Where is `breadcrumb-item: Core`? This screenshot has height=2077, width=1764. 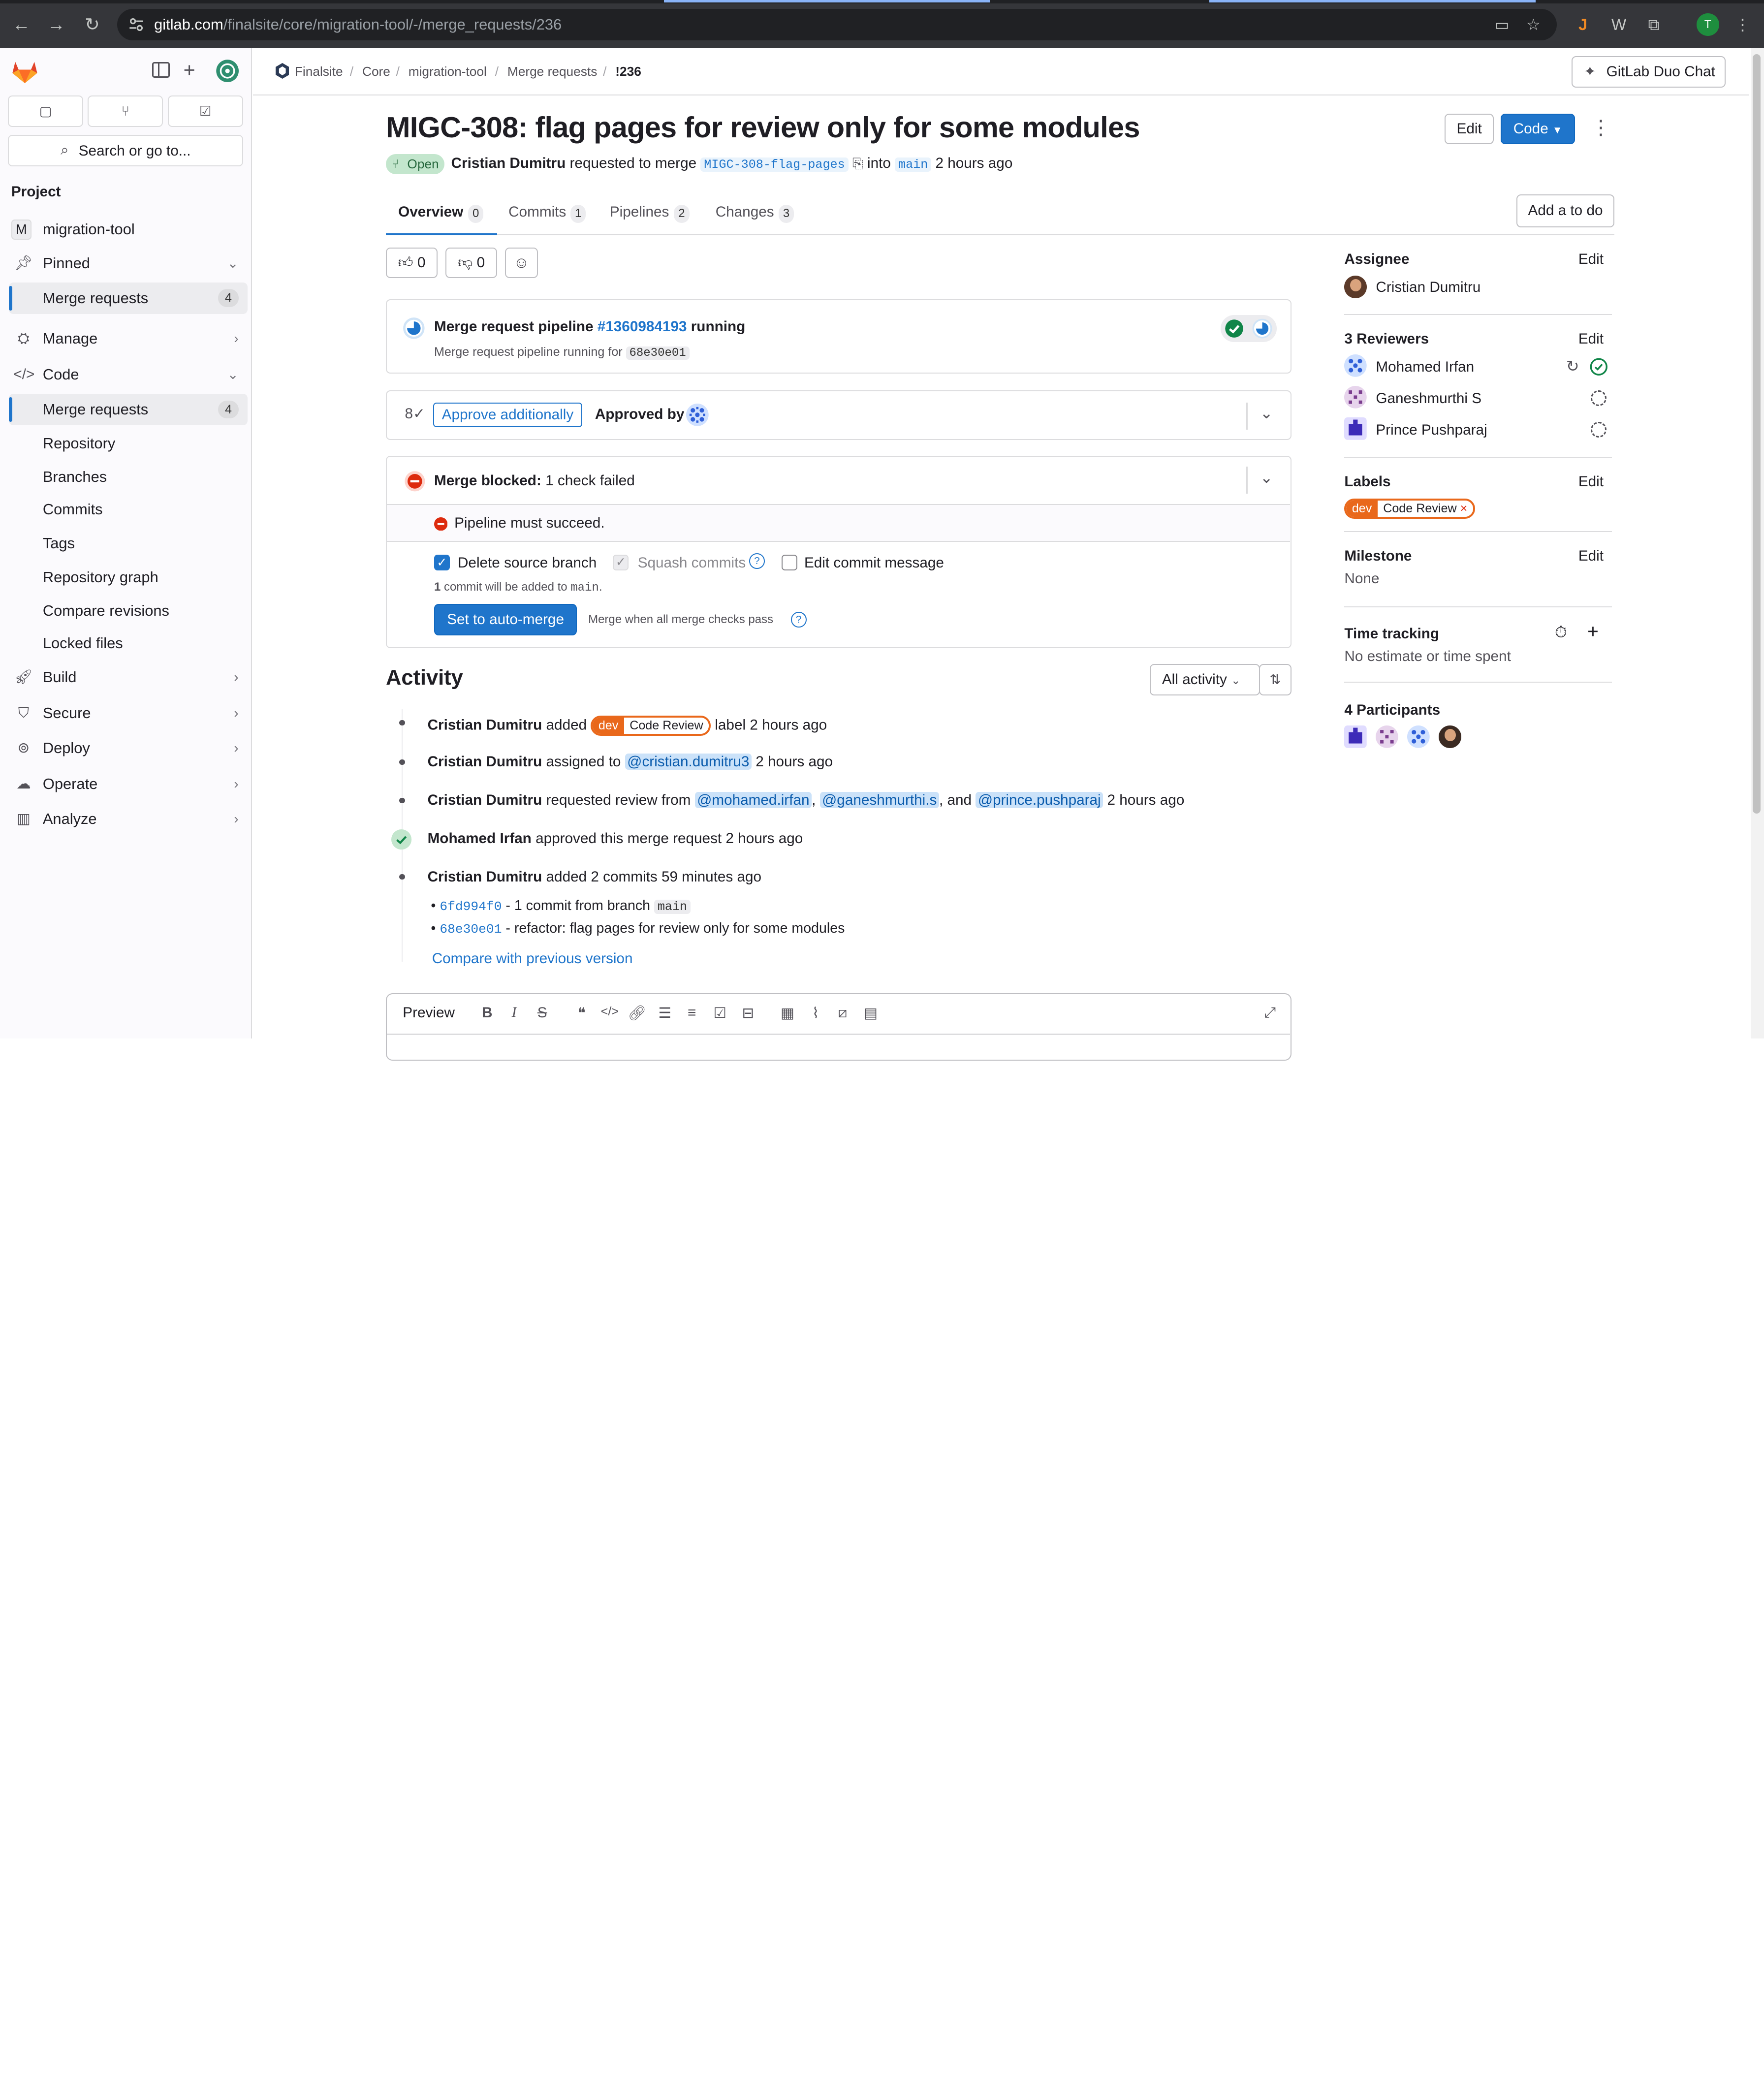
breadcrumb-item: Core is located at coordinates (376, 71).